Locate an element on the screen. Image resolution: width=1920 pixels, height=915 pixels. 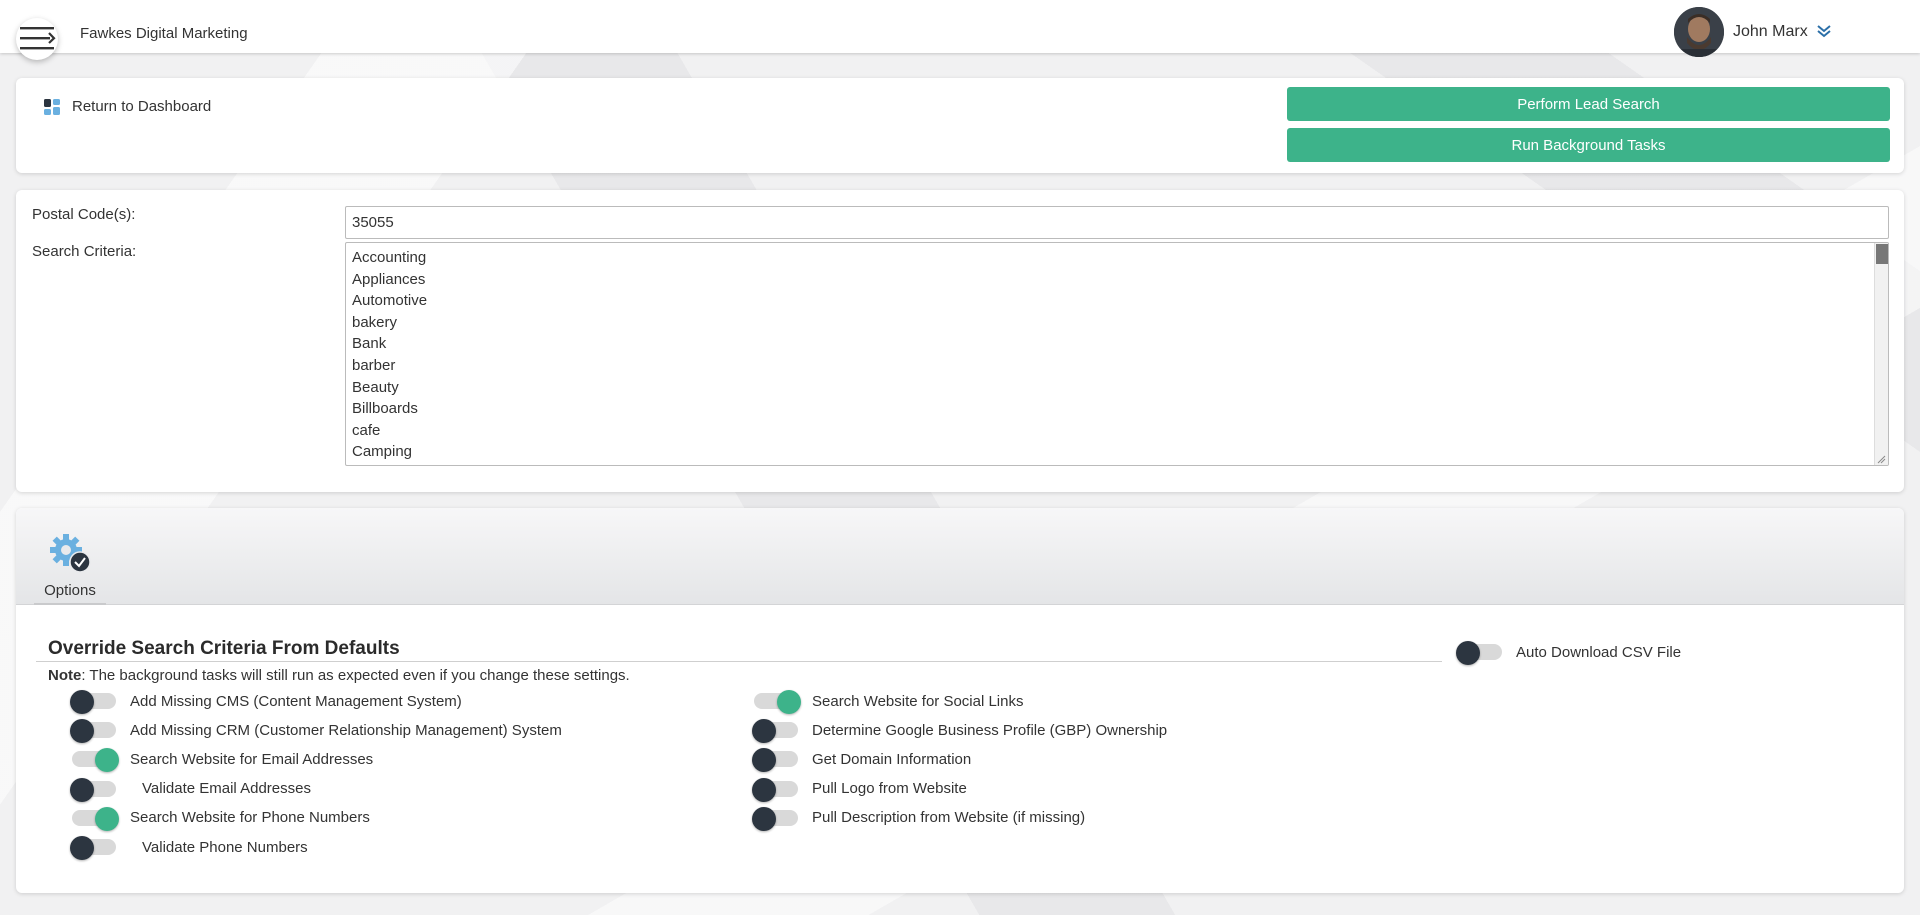
validate-phone-numbers-label: Validate Phone Numbers is located at coordinates (225, 847).